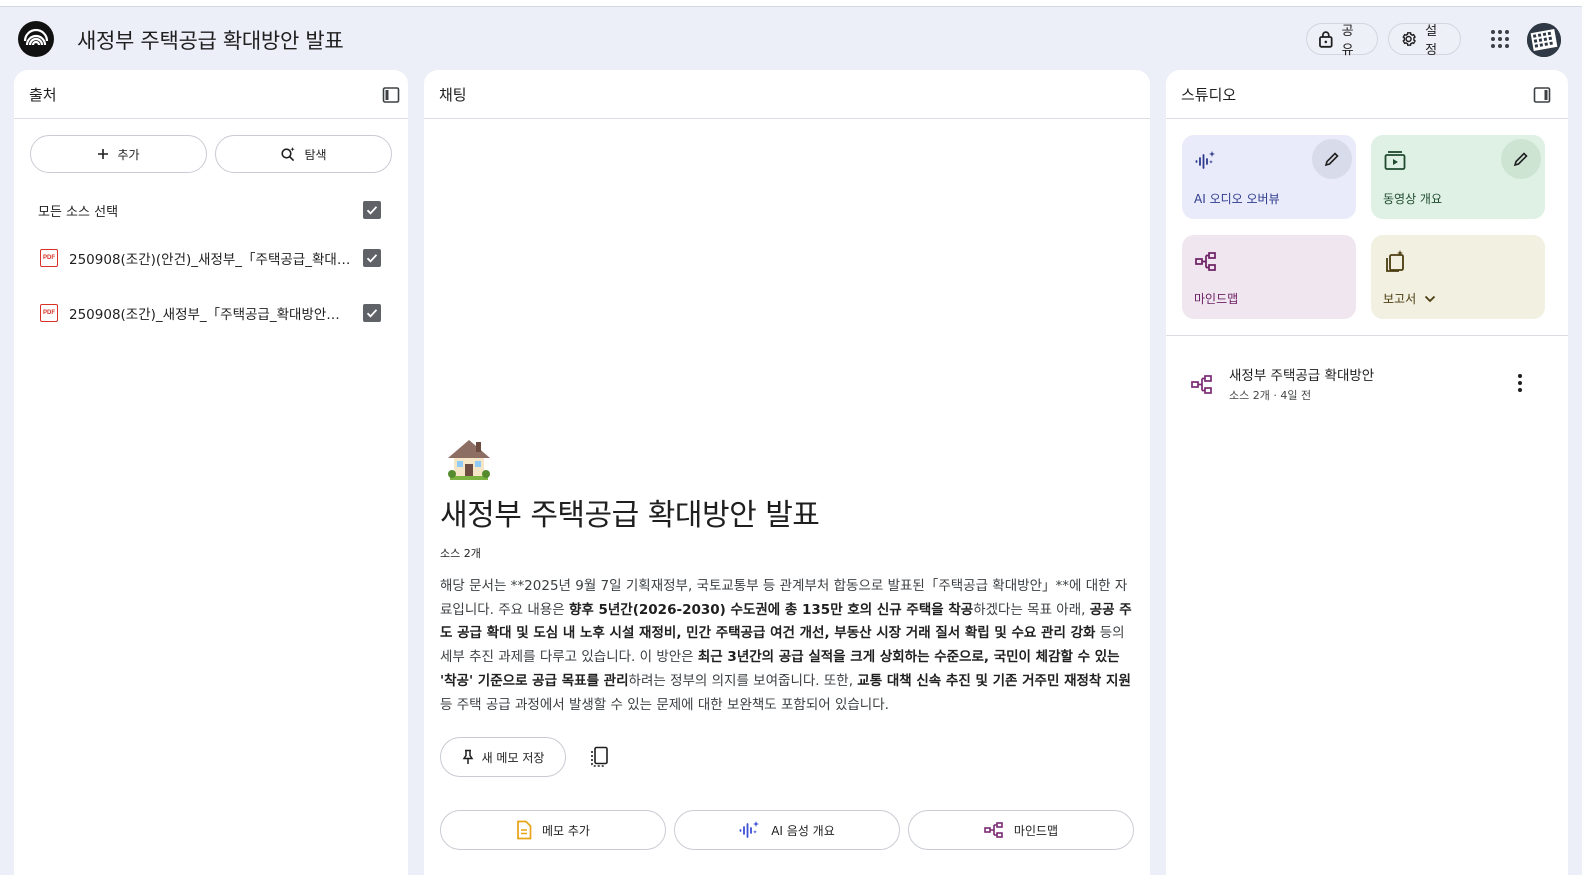  I want to click on copy-icon, so click(600, 757).